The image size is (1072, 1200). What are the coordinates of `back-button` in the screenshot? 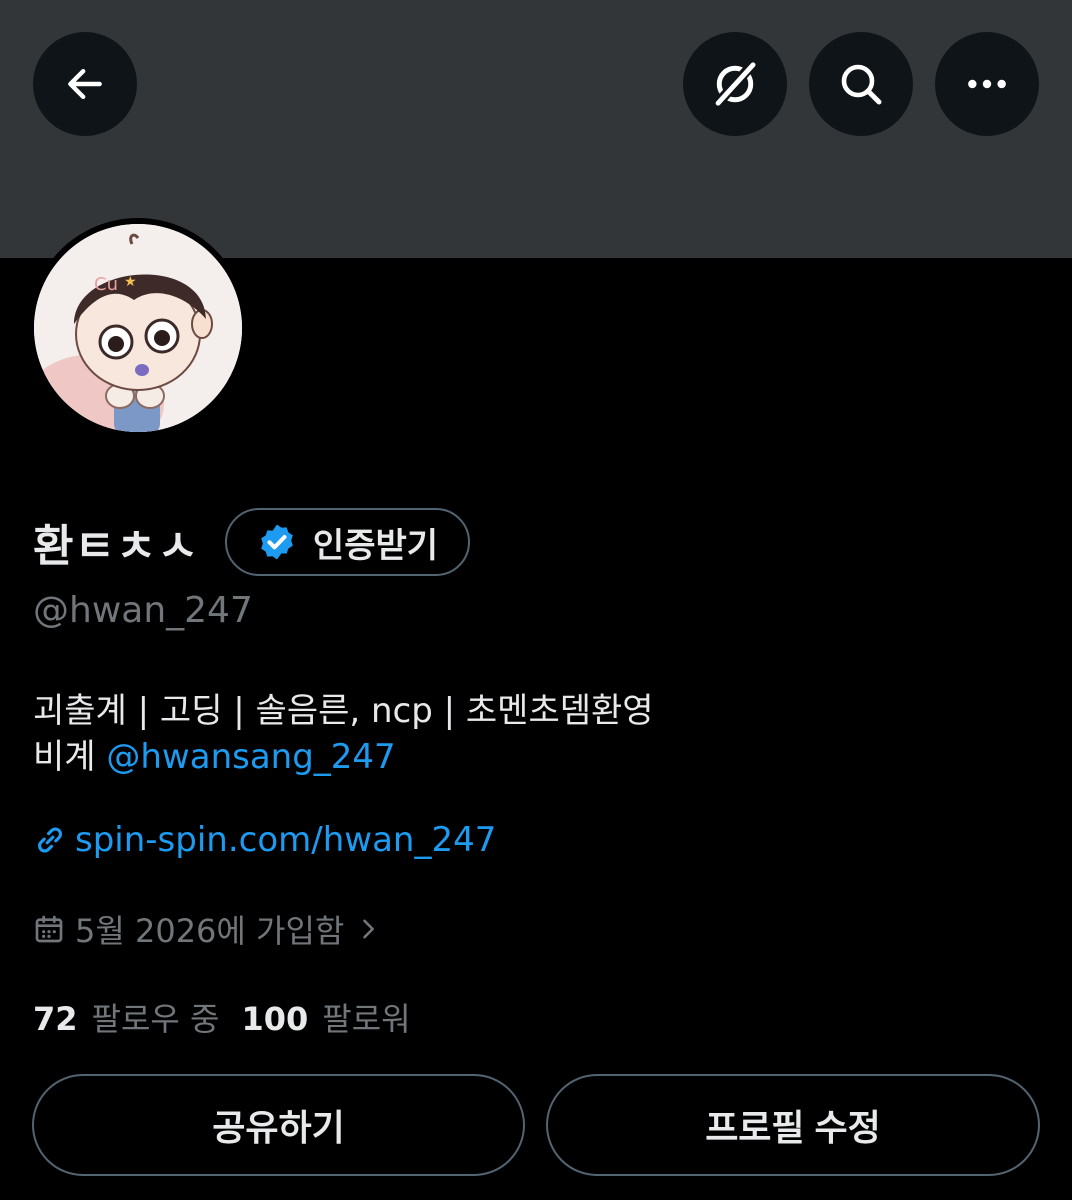 It's located at (85, 84).